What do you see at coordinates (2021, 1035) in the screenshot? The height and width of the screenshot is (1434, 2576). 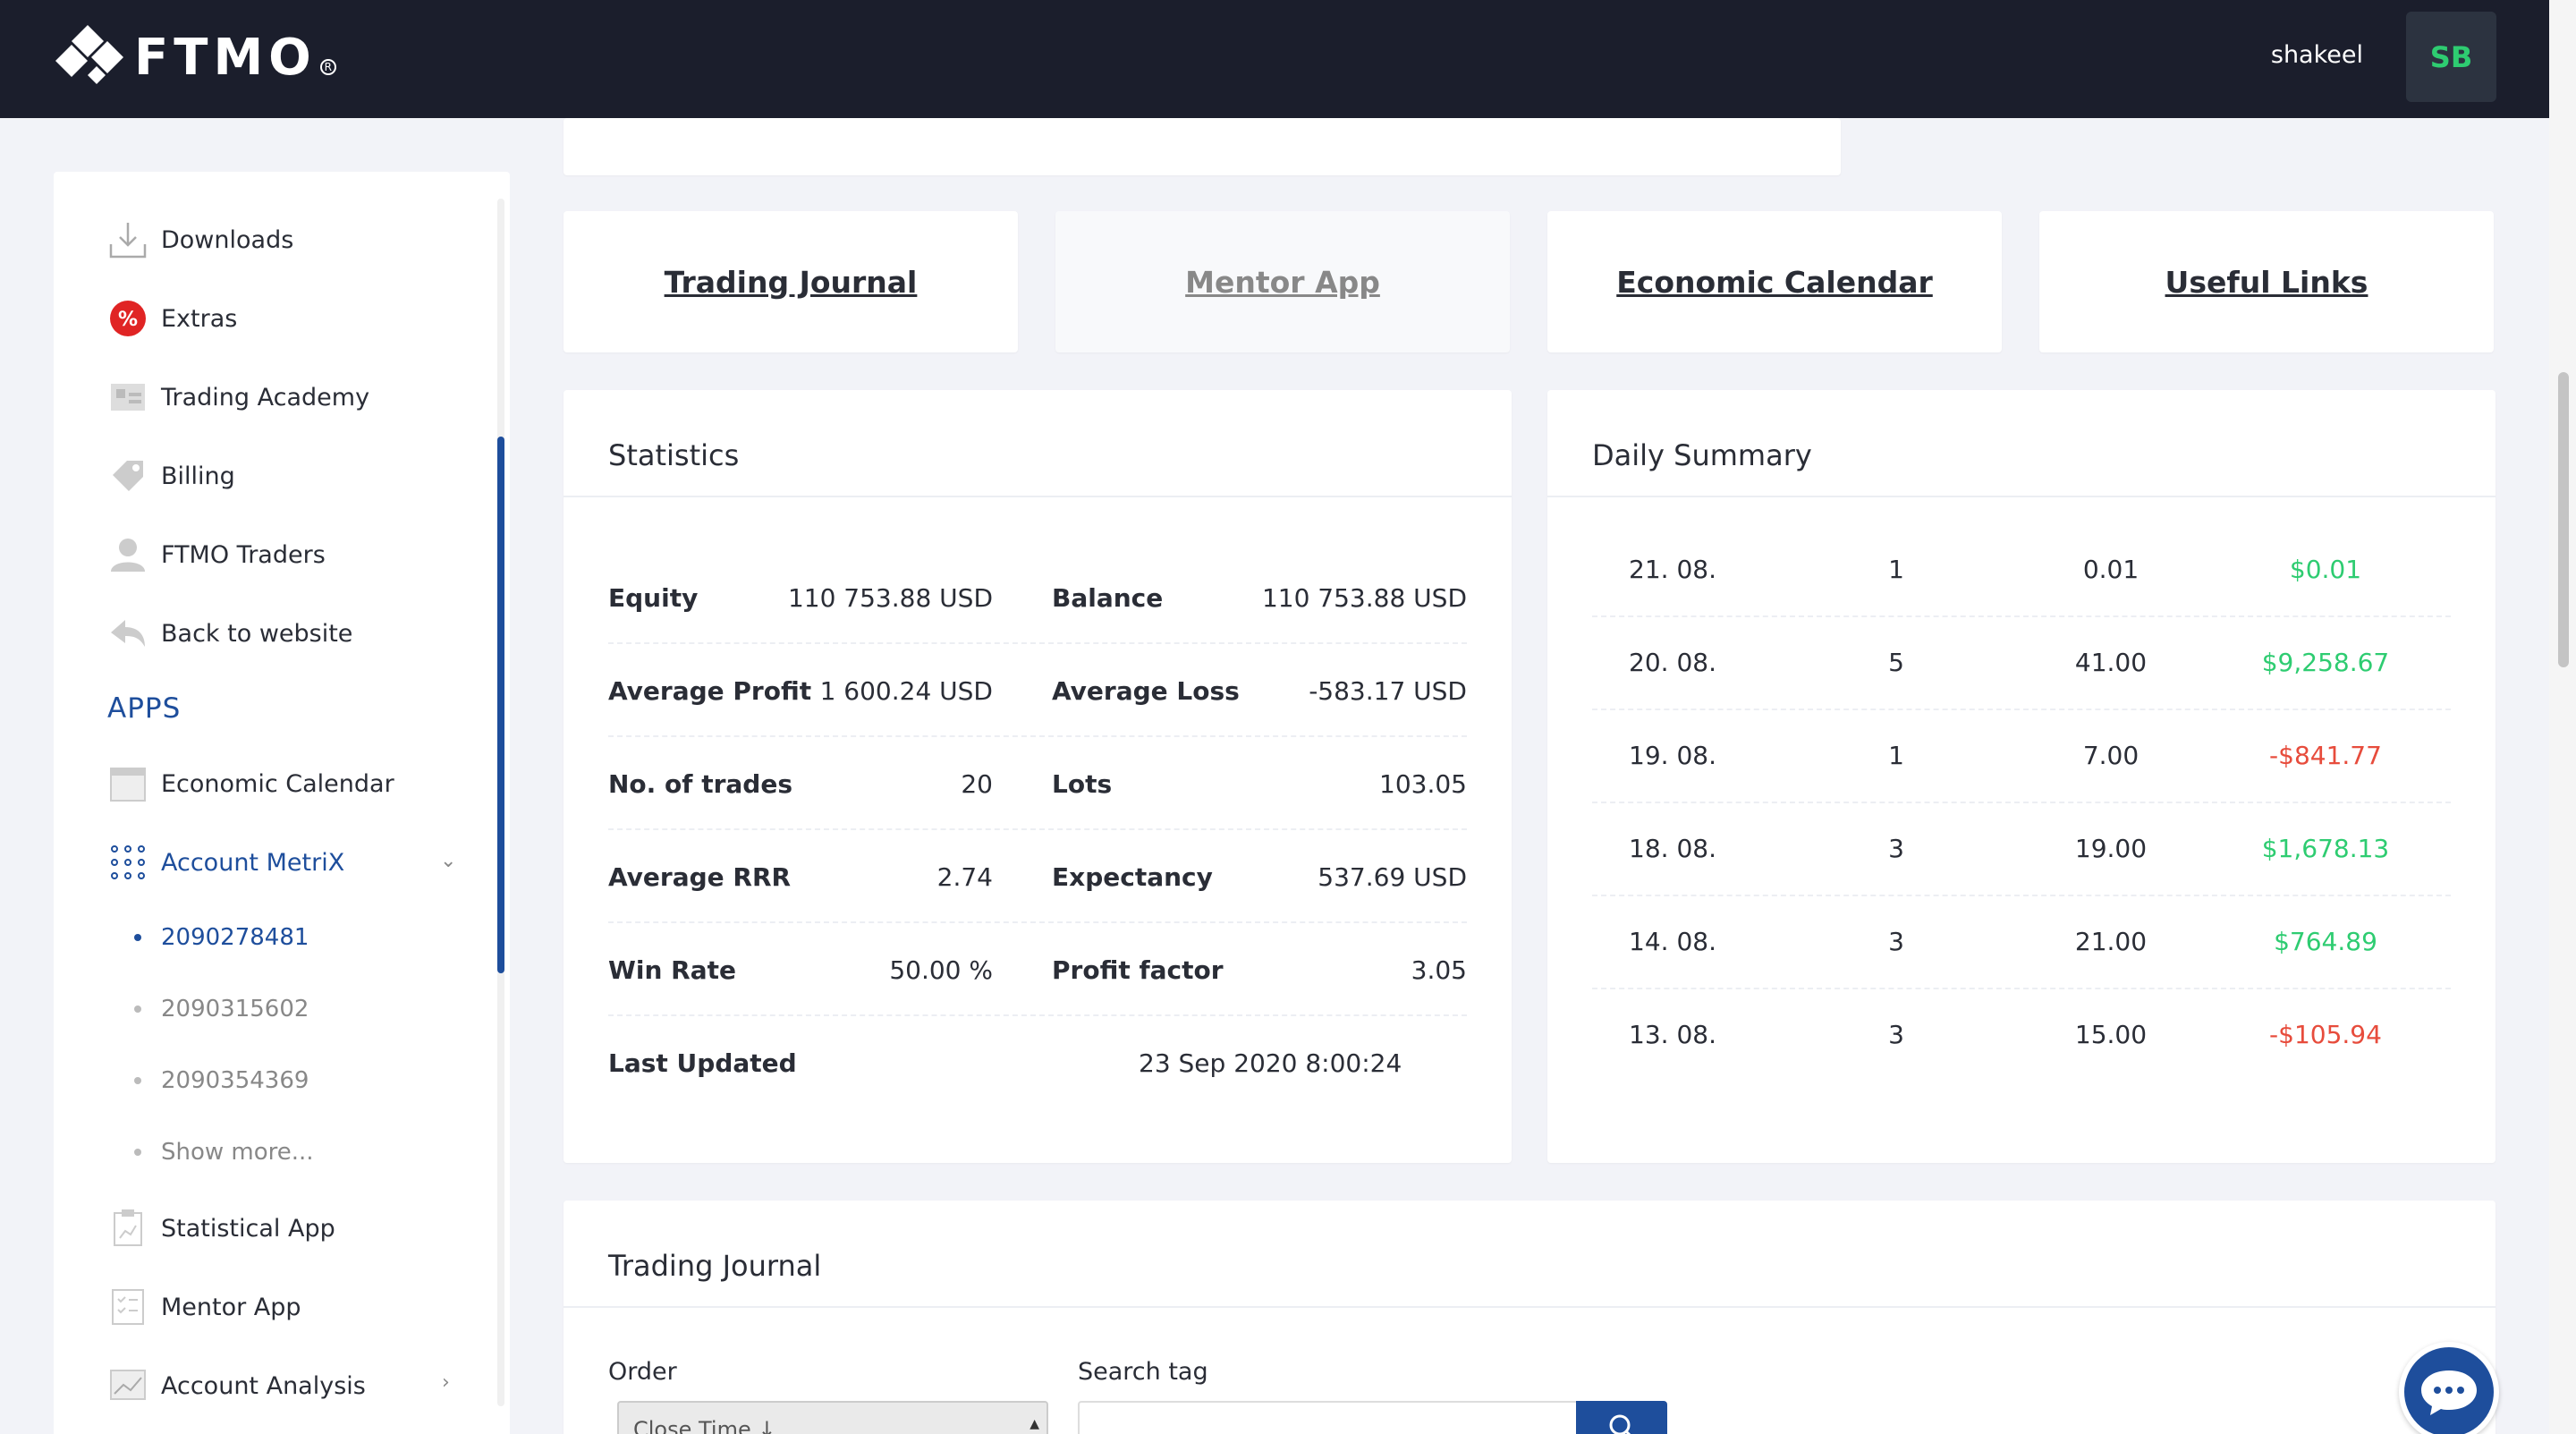 I see `daily-summary-row: 13. 08. 3 15.00 -$105.94` at bounding box center [2021, 1035].